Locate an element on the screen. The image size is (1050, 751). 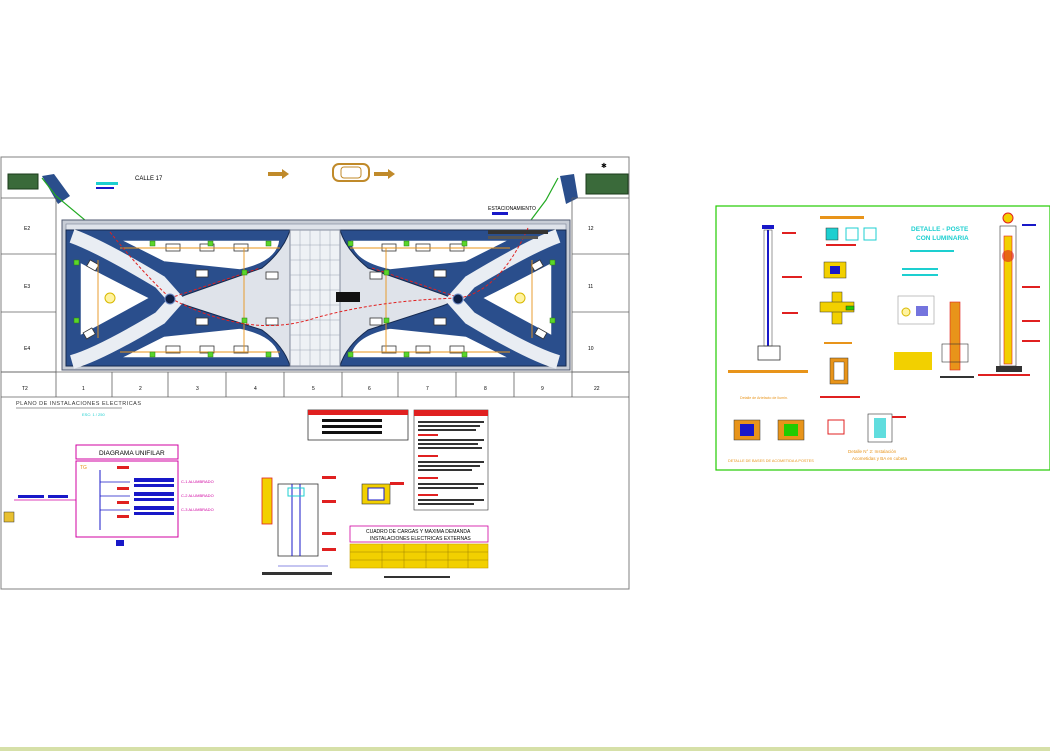
lot-label: E4 is located at coordinates (27, 349).